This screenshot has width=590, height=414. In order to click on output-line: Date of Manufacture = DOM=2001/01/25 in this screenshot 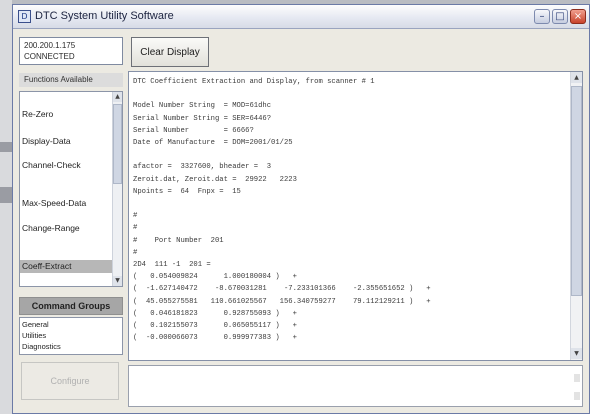, I will do `click(213, 143)`.